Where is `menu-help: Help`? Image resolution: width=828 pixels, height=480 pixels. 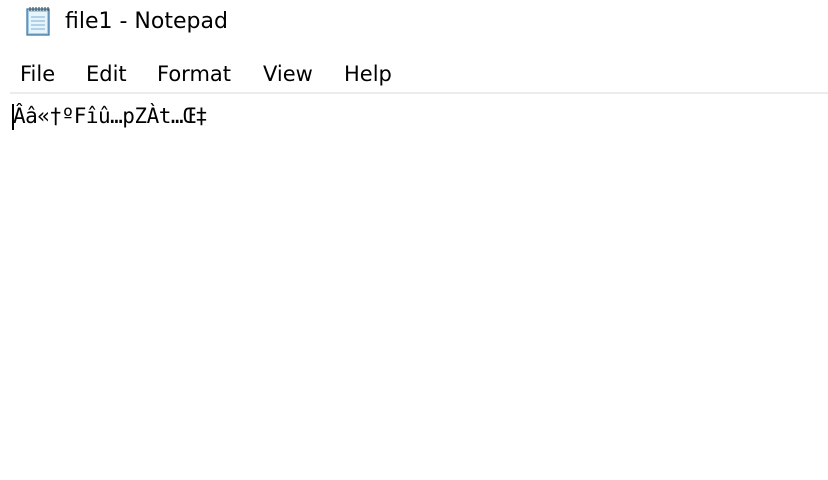 menu-help: Help is located at coordinates (368, 74).